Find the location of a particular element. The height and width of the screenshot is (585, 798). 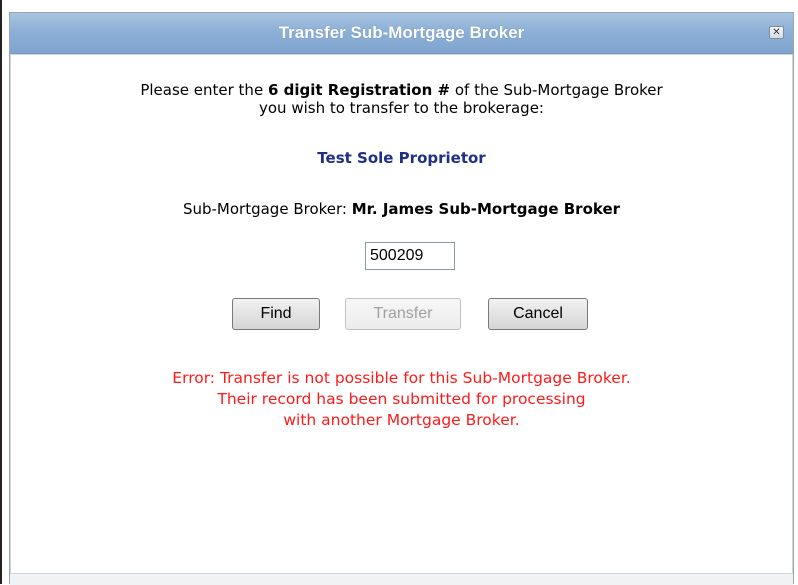

dialog-title: Transfer Sub-Mortgage Broker is located at coordinates (401, 32).